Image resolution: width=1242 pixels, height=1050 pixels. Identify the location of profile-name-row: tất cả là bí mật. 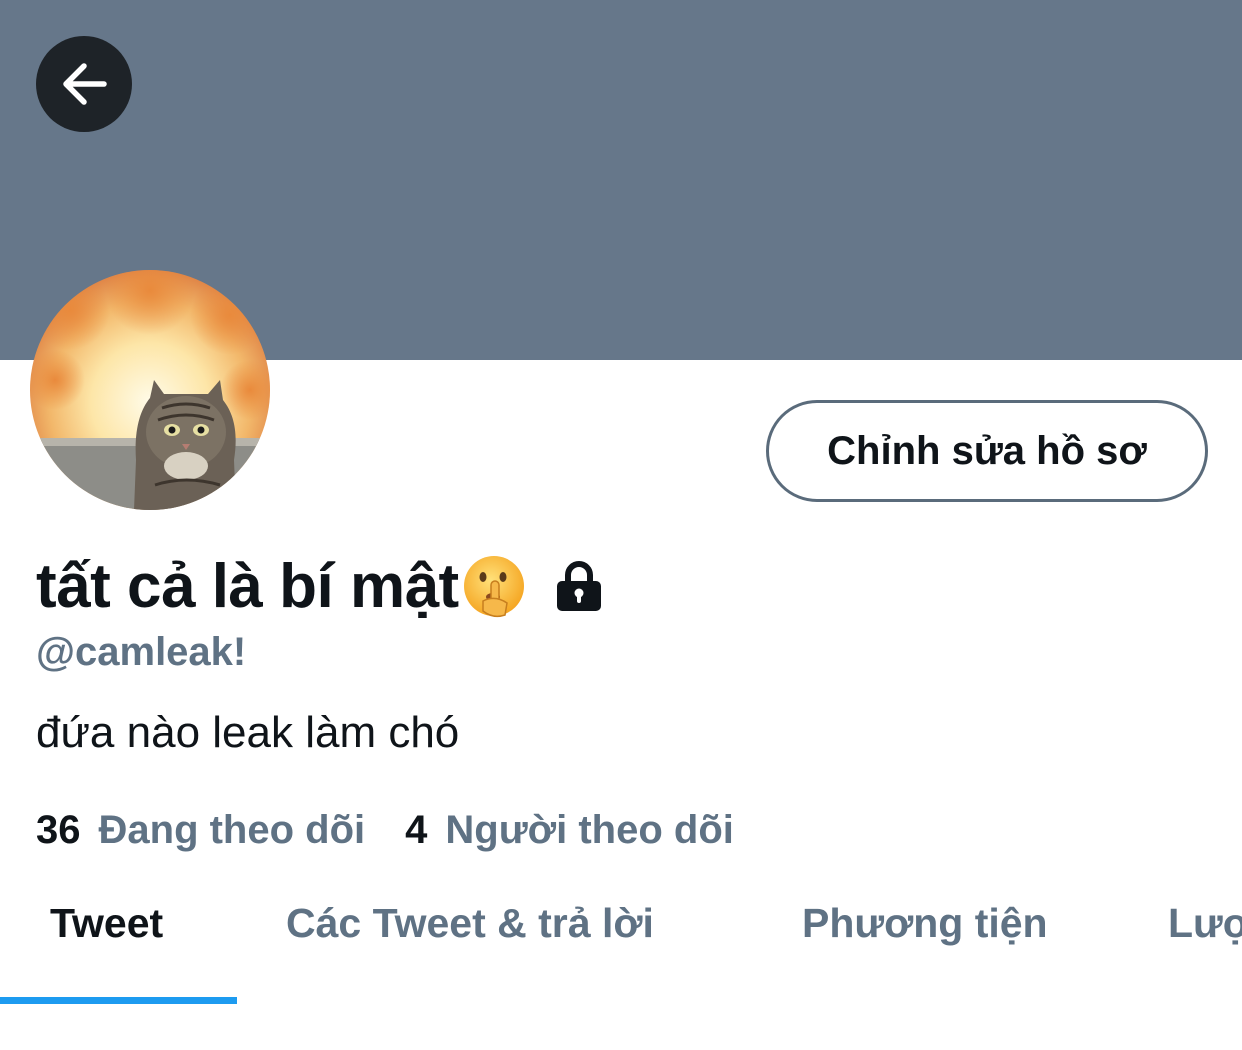
(319, 586).